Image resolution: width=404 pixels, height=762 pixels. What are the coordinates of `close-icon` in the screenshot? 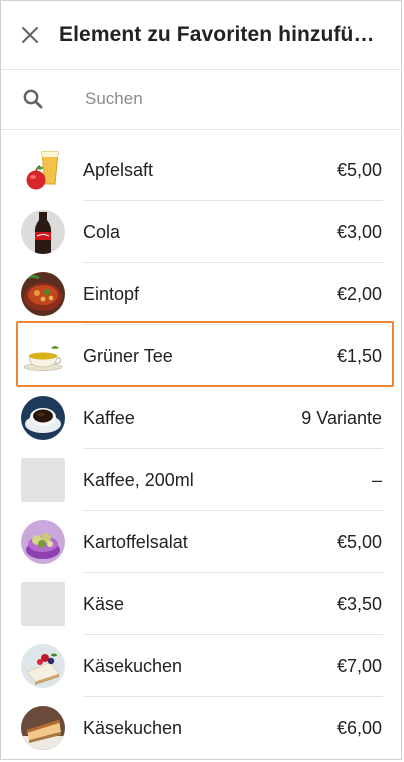 It's located at (30, 35).